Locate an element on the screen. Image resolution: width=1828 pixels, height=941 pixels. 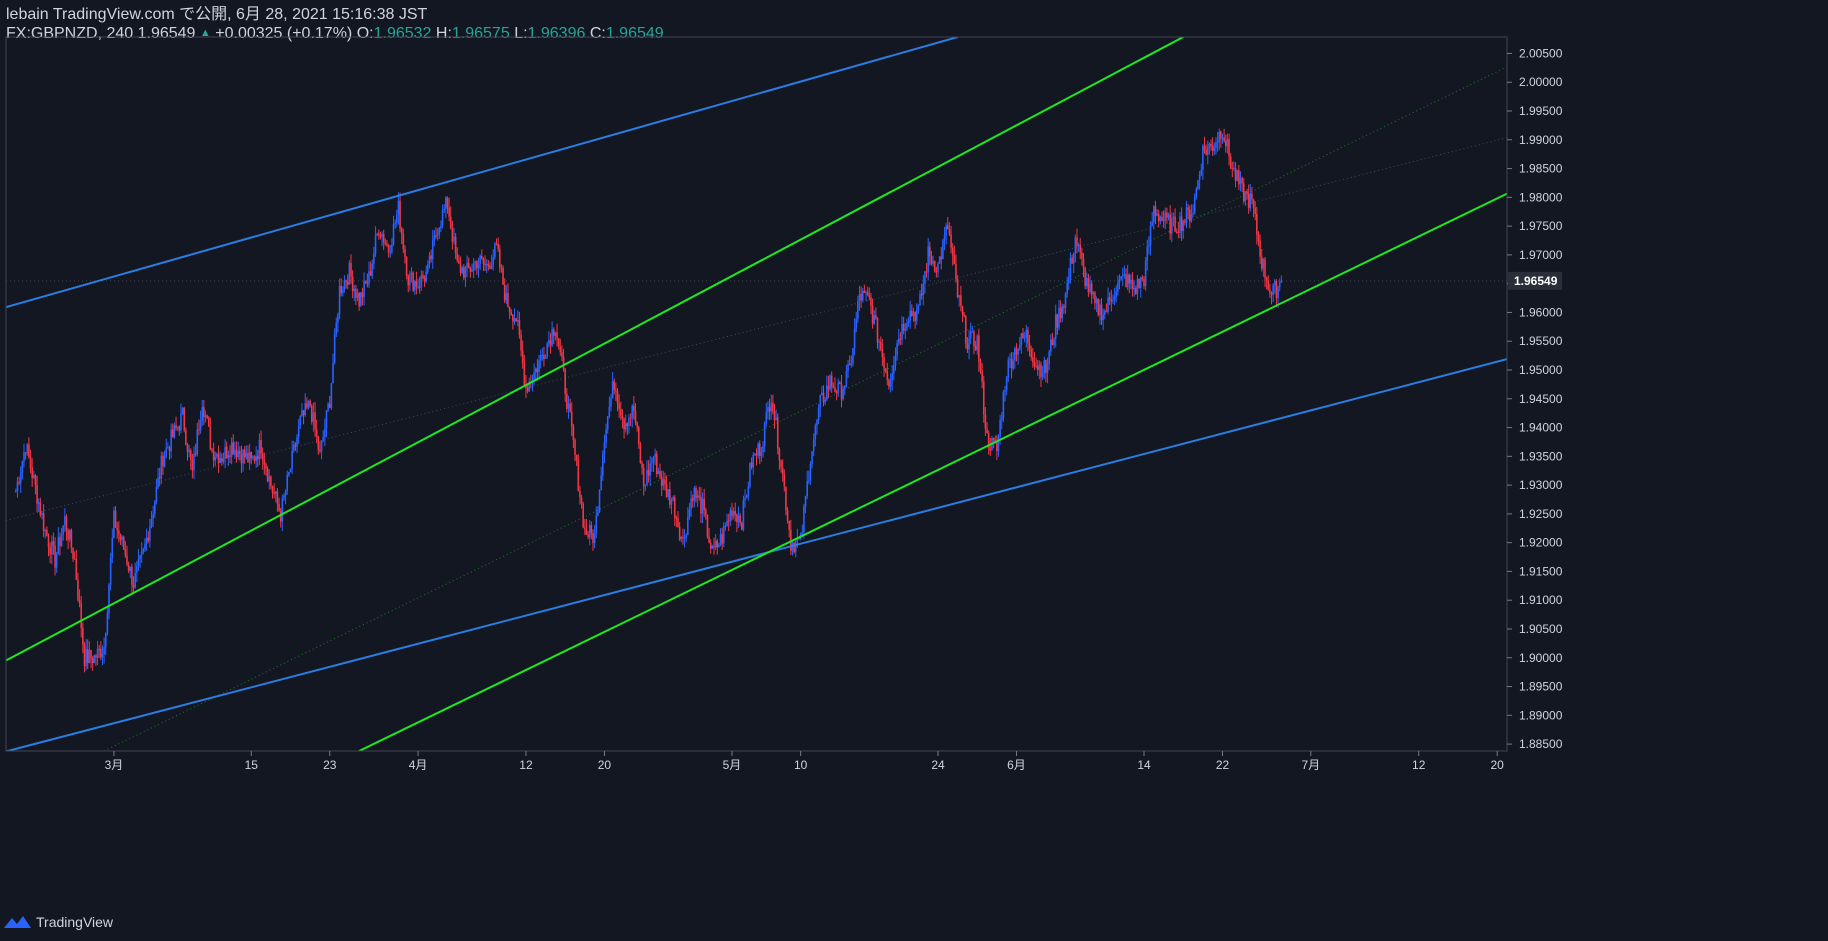
tradingview-footer: TradingView is located at coordinates (58, 922).